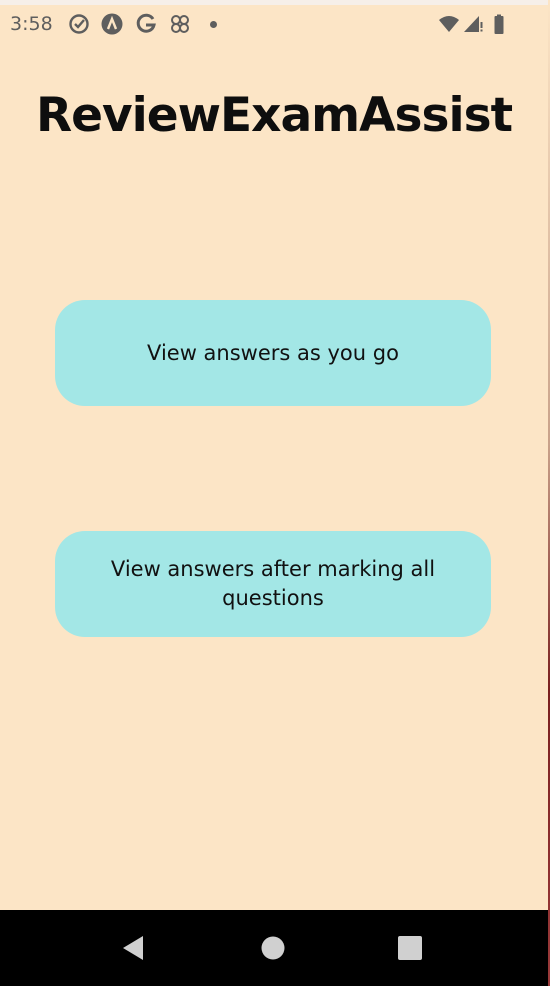 This screenshot has height=986, width=550. What do you see at coordinates (274, 115) in the screenshot?
I see `app-title: ReviewExamAssist` at bounding box center [274, 115].